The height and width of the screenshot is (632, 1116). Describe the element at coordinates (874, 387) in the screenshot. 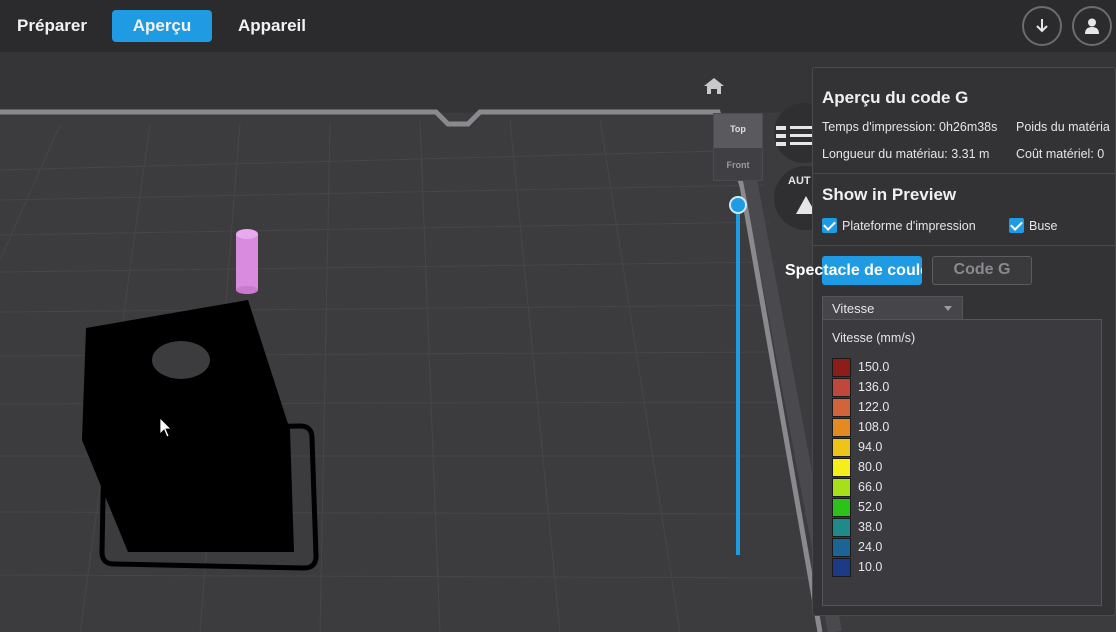

I see `legend-label: 136.0` at that location.